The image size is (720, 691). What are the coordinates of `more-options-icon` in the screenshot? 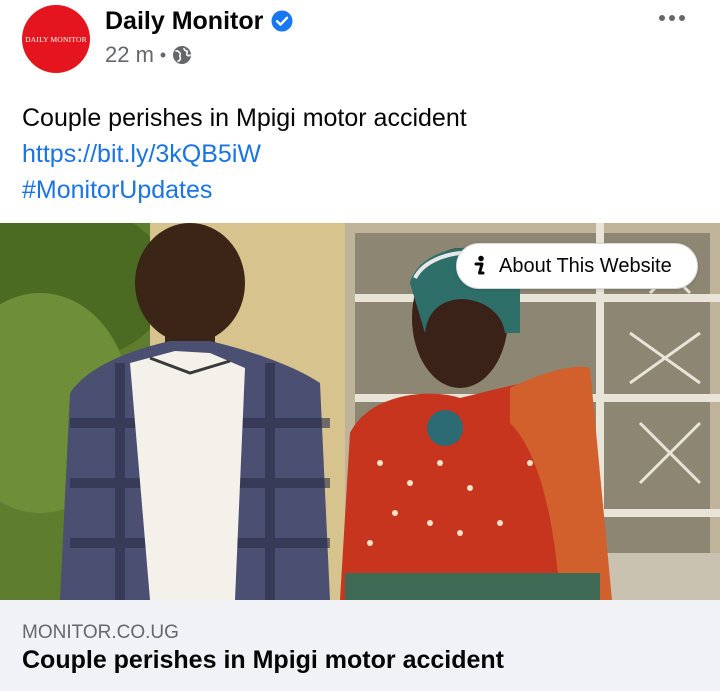 It's located at (662, 18).